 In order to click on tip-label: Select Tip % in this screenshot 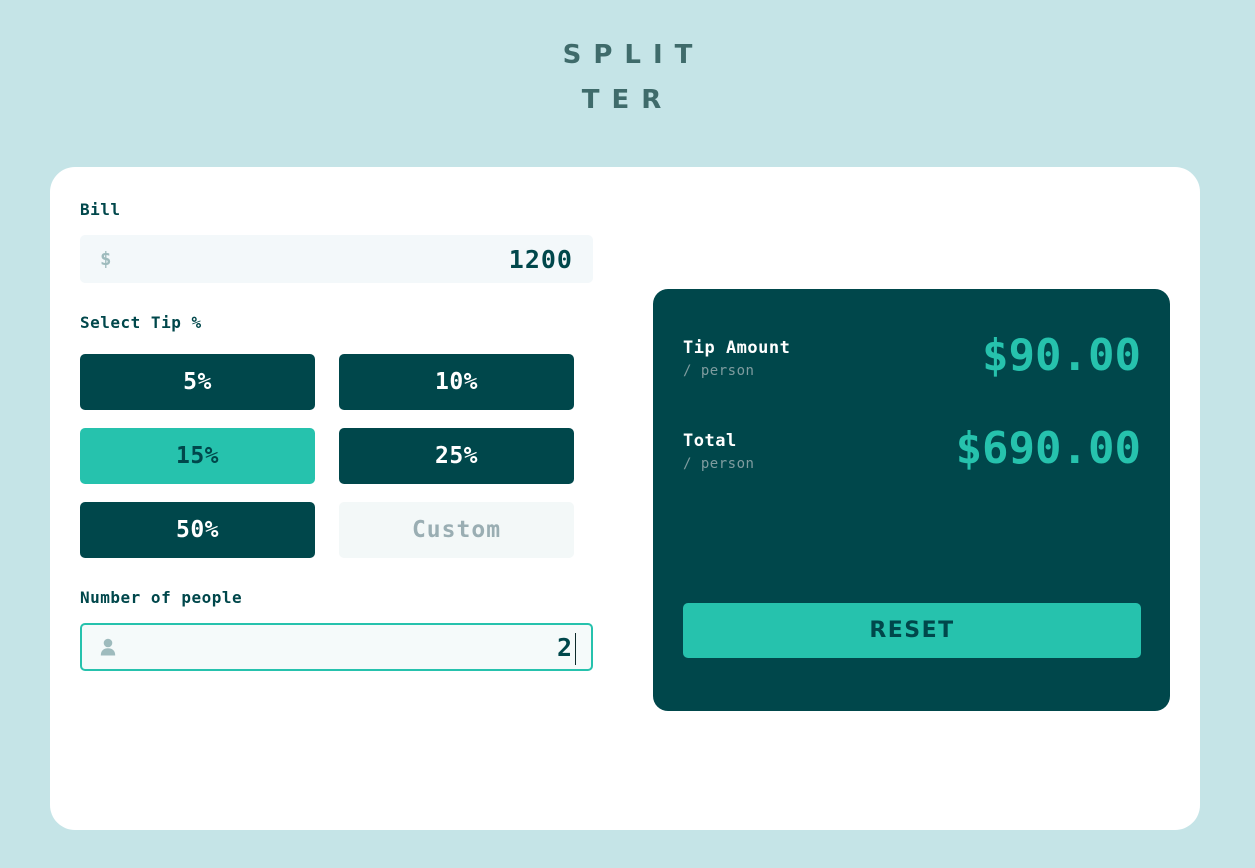, I will do `click(141, 322)`.